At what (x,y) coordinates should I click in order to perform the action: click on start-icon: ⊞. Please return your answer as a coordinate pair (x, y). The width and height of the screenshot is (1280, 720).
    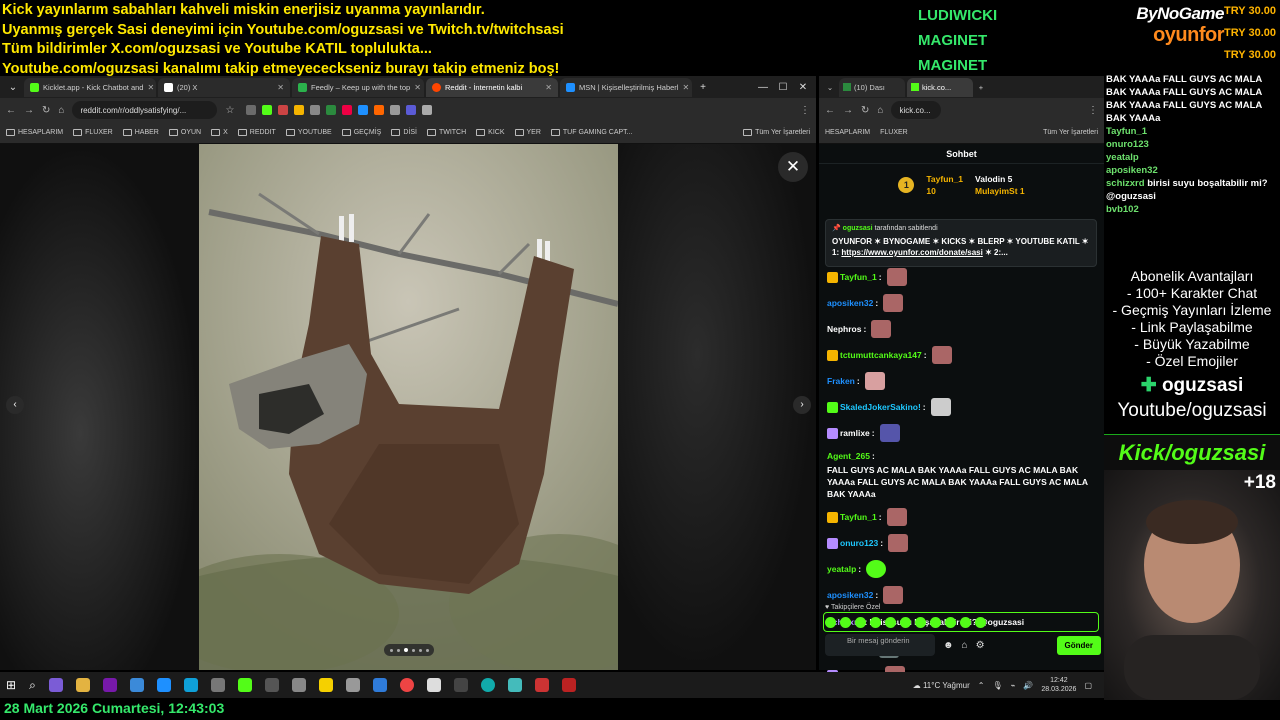
    Looking at the image, I should click on (11, 685).